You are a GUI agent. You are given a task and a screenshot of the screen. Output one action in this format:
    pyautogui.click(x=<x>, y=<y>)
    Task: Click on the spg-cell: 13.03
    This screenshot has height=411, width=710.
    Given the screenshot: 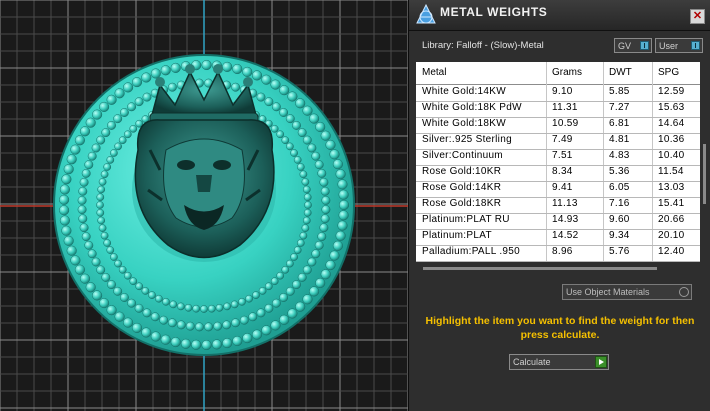 What is the action you would take?
    pyautogui.click(x=671, y=187)
    